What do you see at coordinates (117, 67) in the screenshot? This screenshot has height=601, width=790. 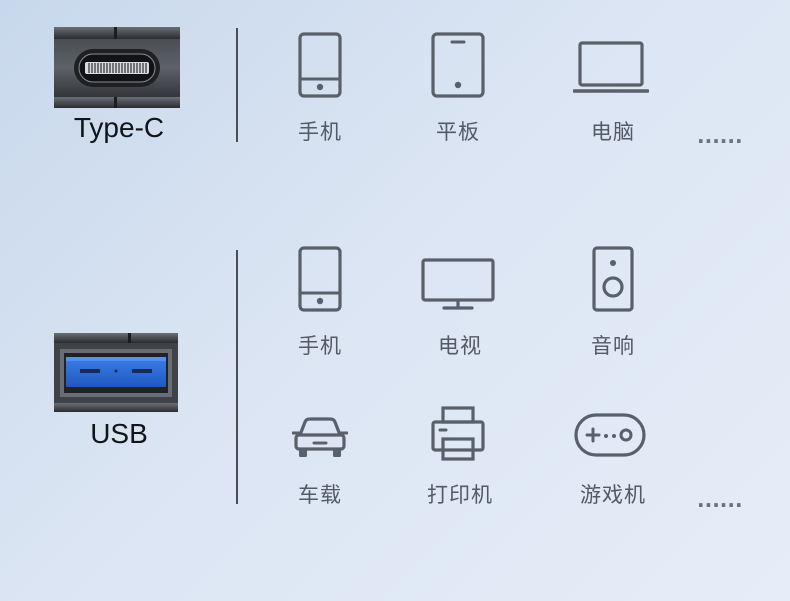 I see `typec-port-icon` at bounding box center [117, 67].